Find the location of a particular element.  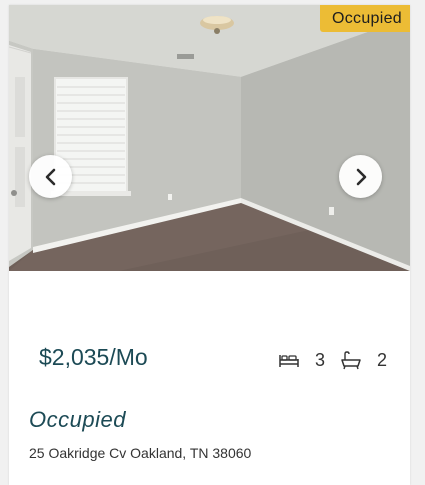

price-amount: $2,035 is located at coordinates (74, 357).